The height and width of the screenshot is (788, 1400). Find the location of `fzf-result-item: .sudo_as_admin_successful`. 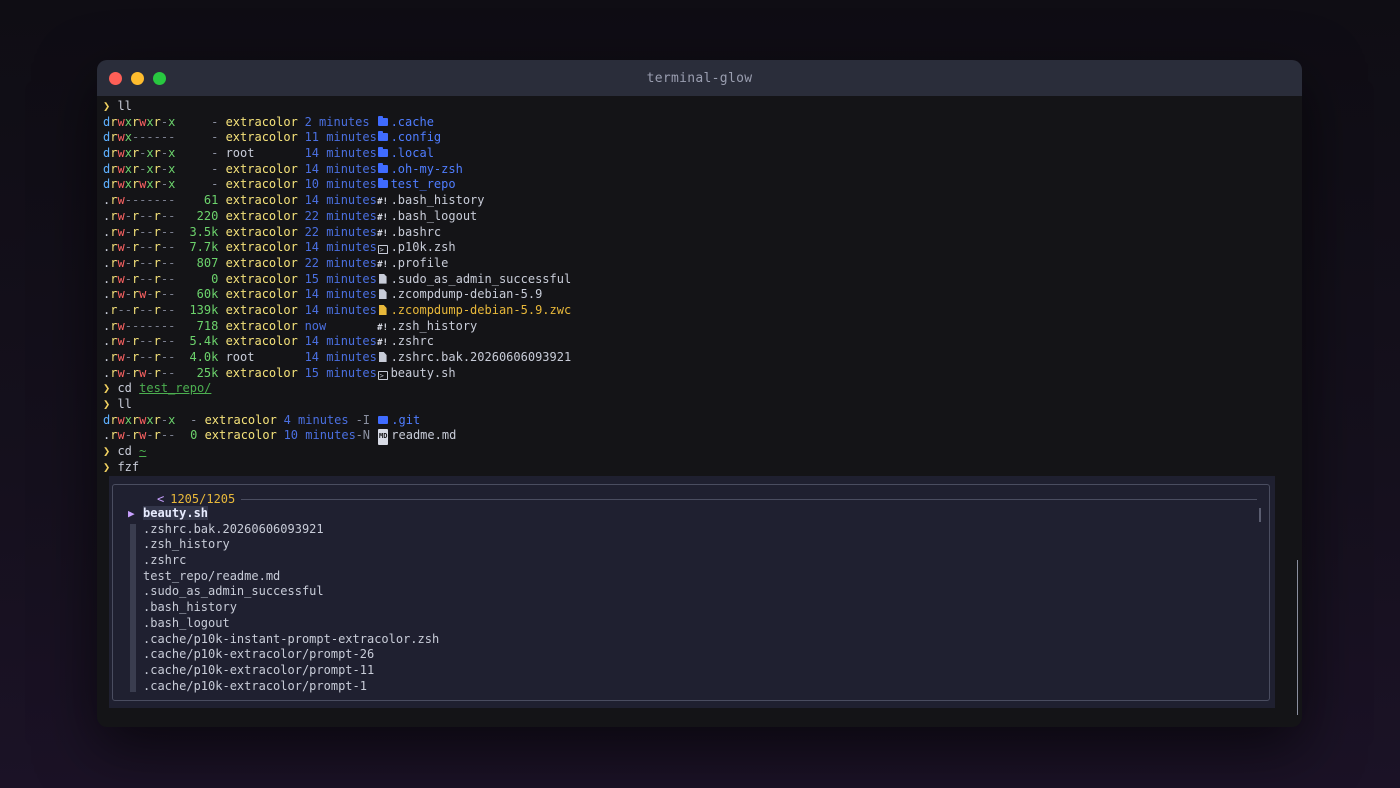

fzf-result-item: .sudo_as_admin_successful is located at coordinates (291, 592).